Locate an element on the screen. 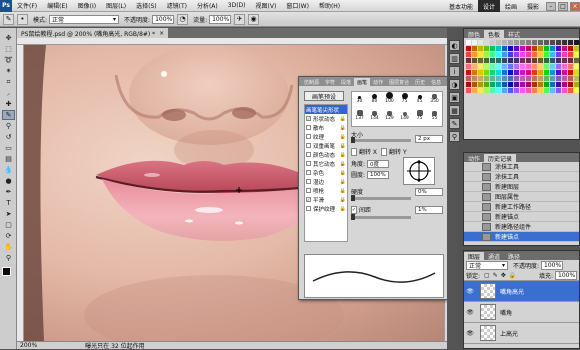  brush-option-item: 其它动态 🔒 is located at coordinates (326, 163).